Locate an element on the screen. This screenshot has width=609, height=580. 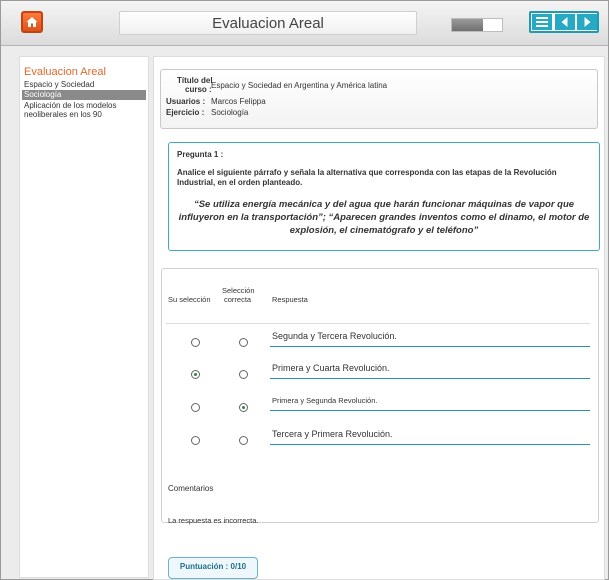
navigation-controls is located at coordinates (564, 22).